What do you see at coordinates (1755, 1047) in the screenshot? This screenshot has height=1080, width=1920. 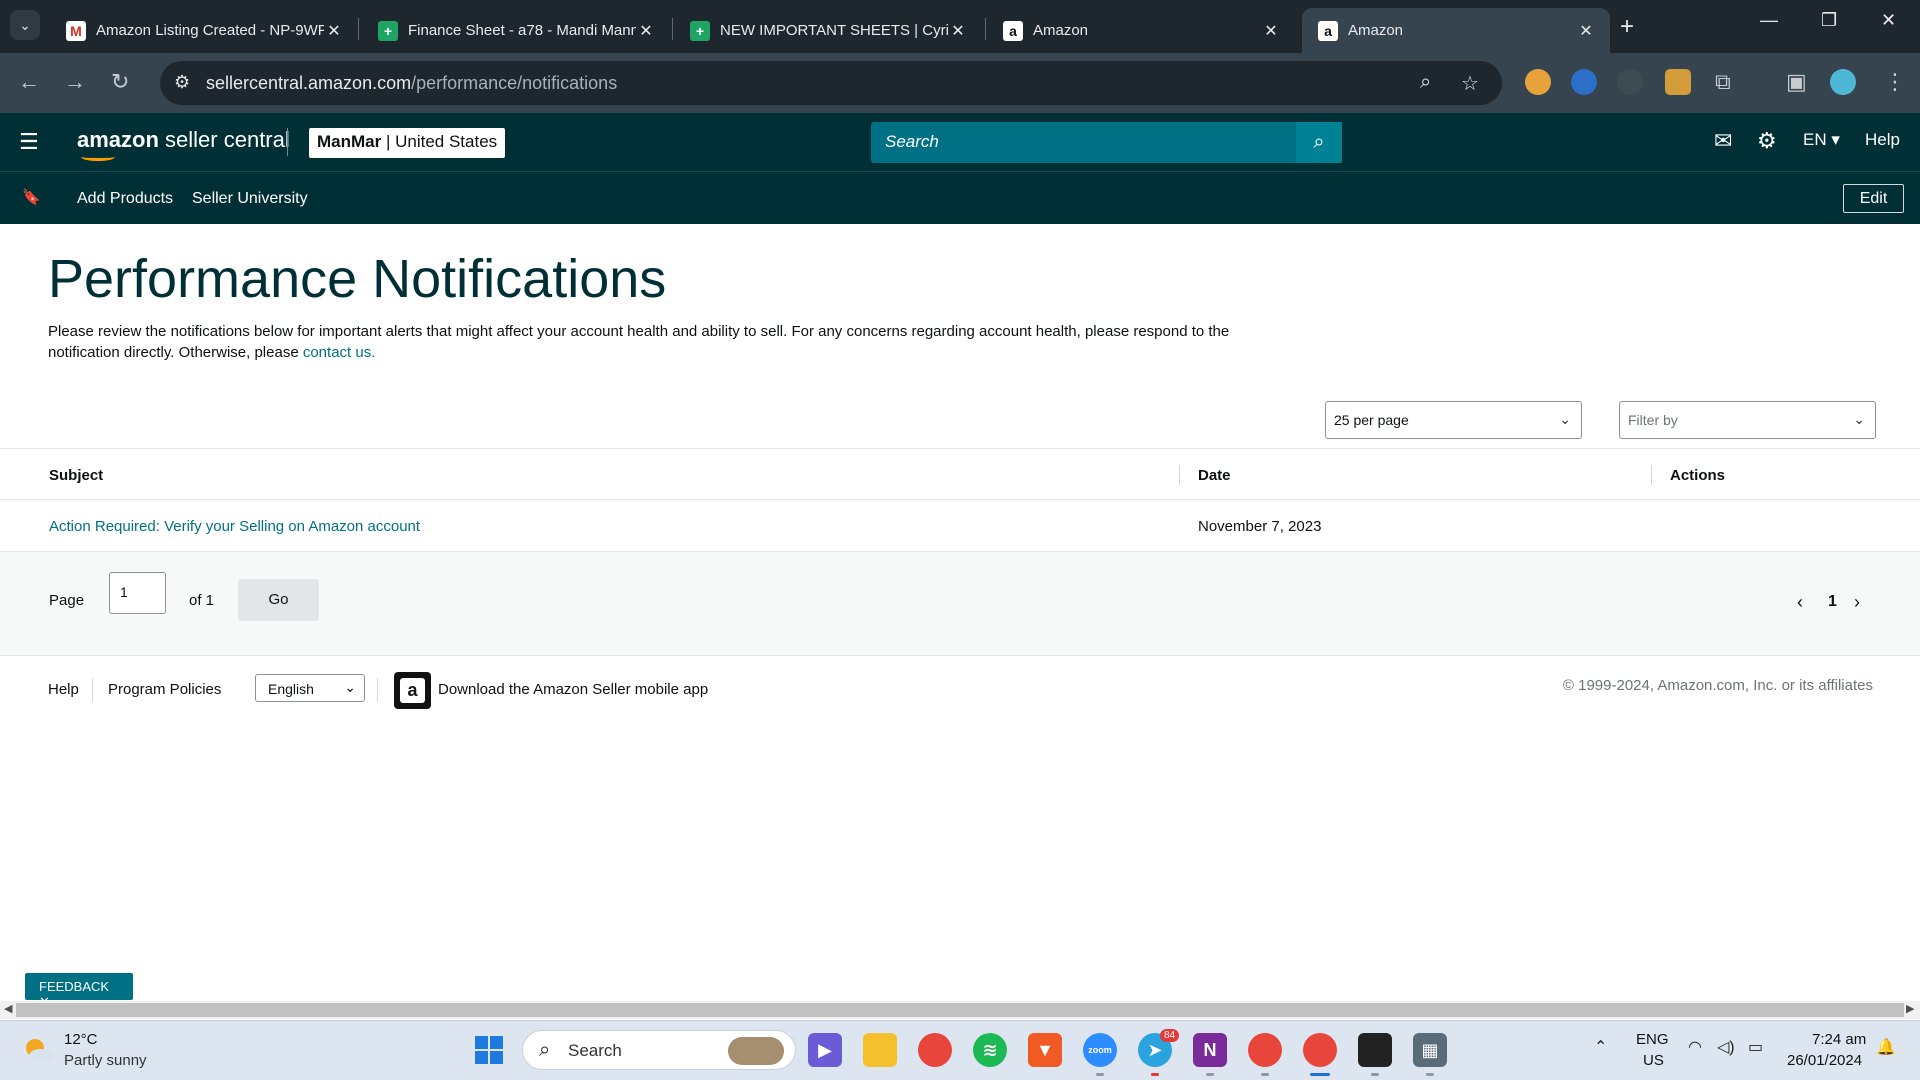 I see `battery-icon: ▭` at bounding box center [1755, 1047].